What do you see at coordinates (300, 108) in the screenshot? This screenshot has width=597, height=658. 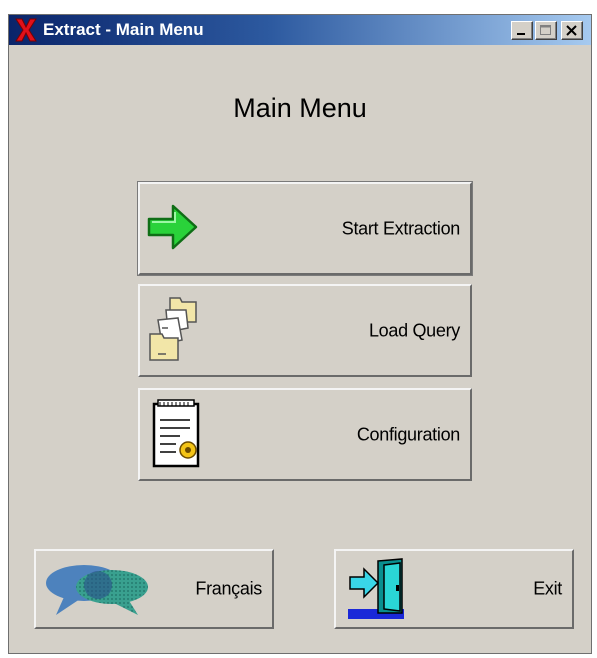 I see `page-title: Main Menu` at bounding box center [300, 108].